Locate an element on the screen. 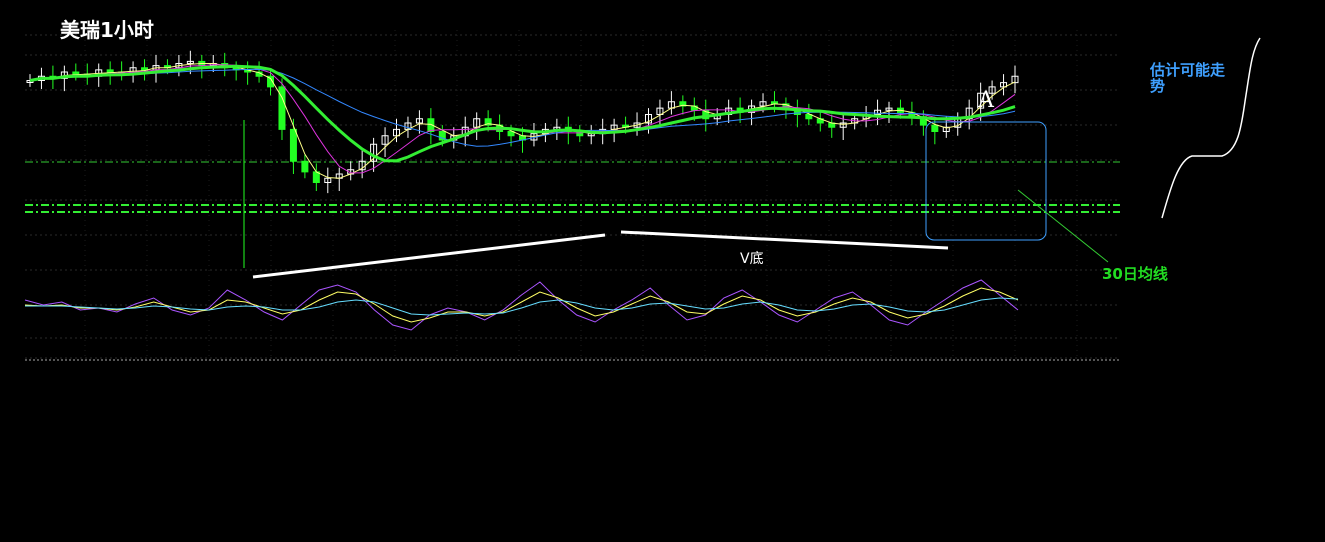 The width and height of the screenshot is (1325, 542). box-label-a: A is located at coordinates (986, 100).